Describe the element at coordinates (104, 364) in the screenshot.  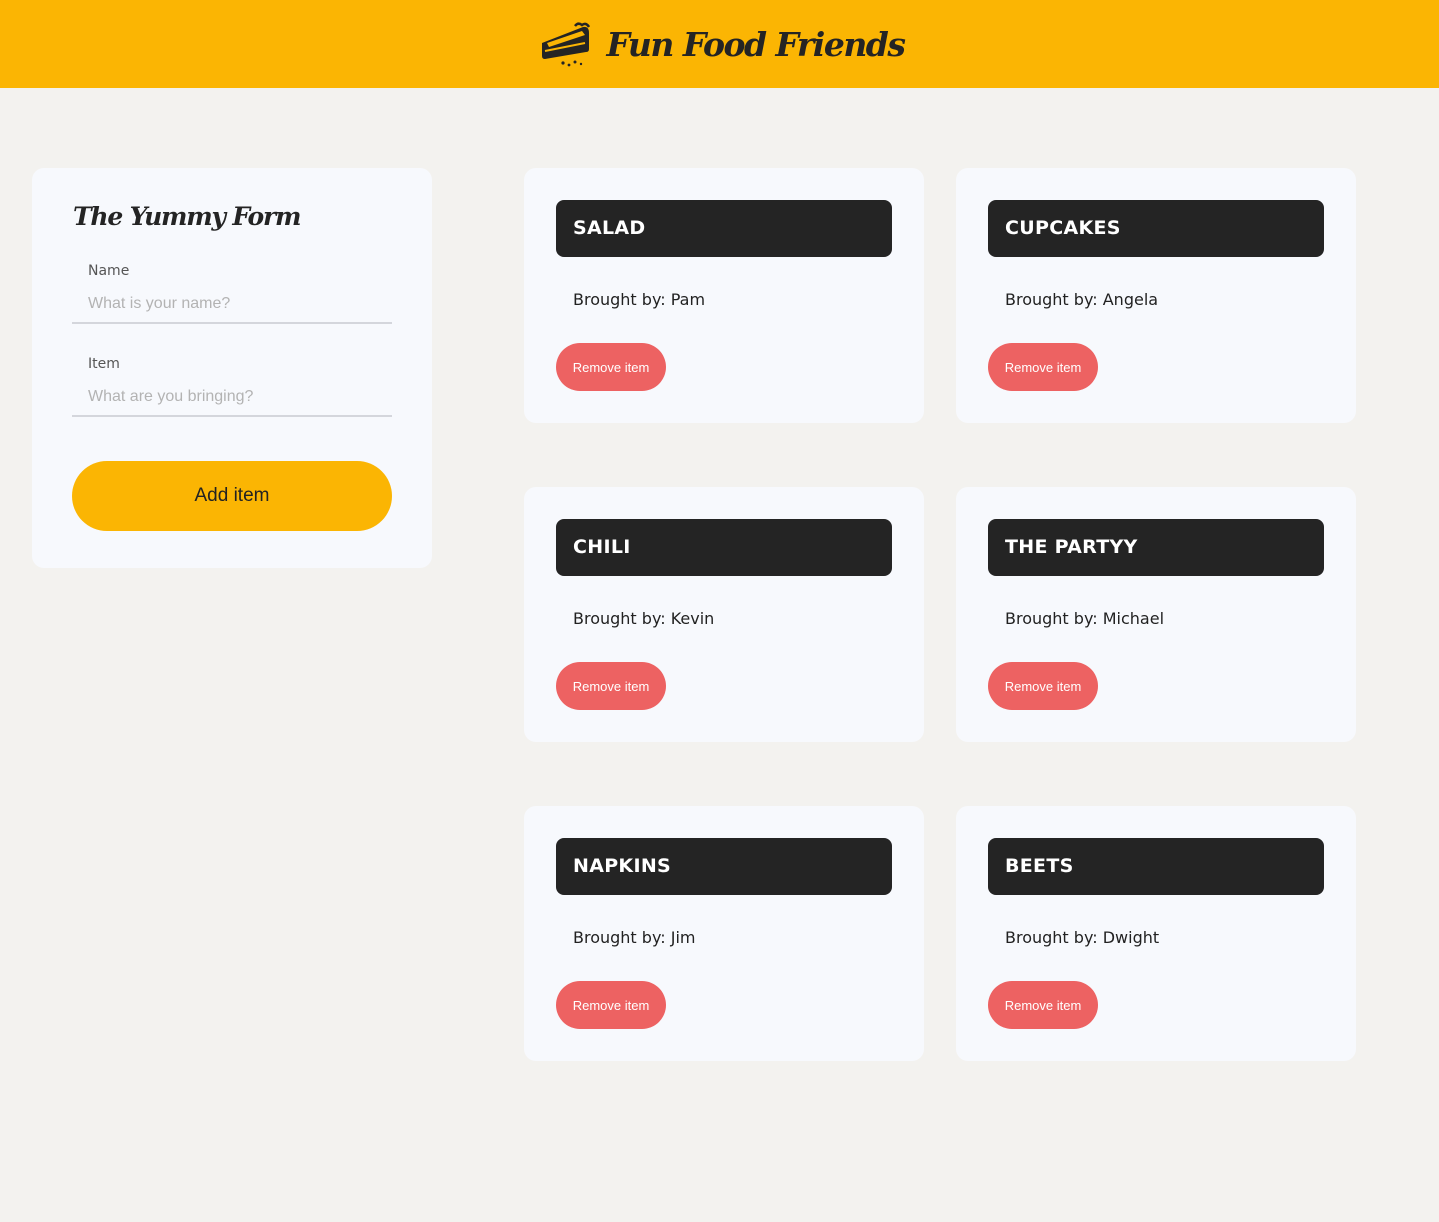
I see `item-label: Item` at that location.